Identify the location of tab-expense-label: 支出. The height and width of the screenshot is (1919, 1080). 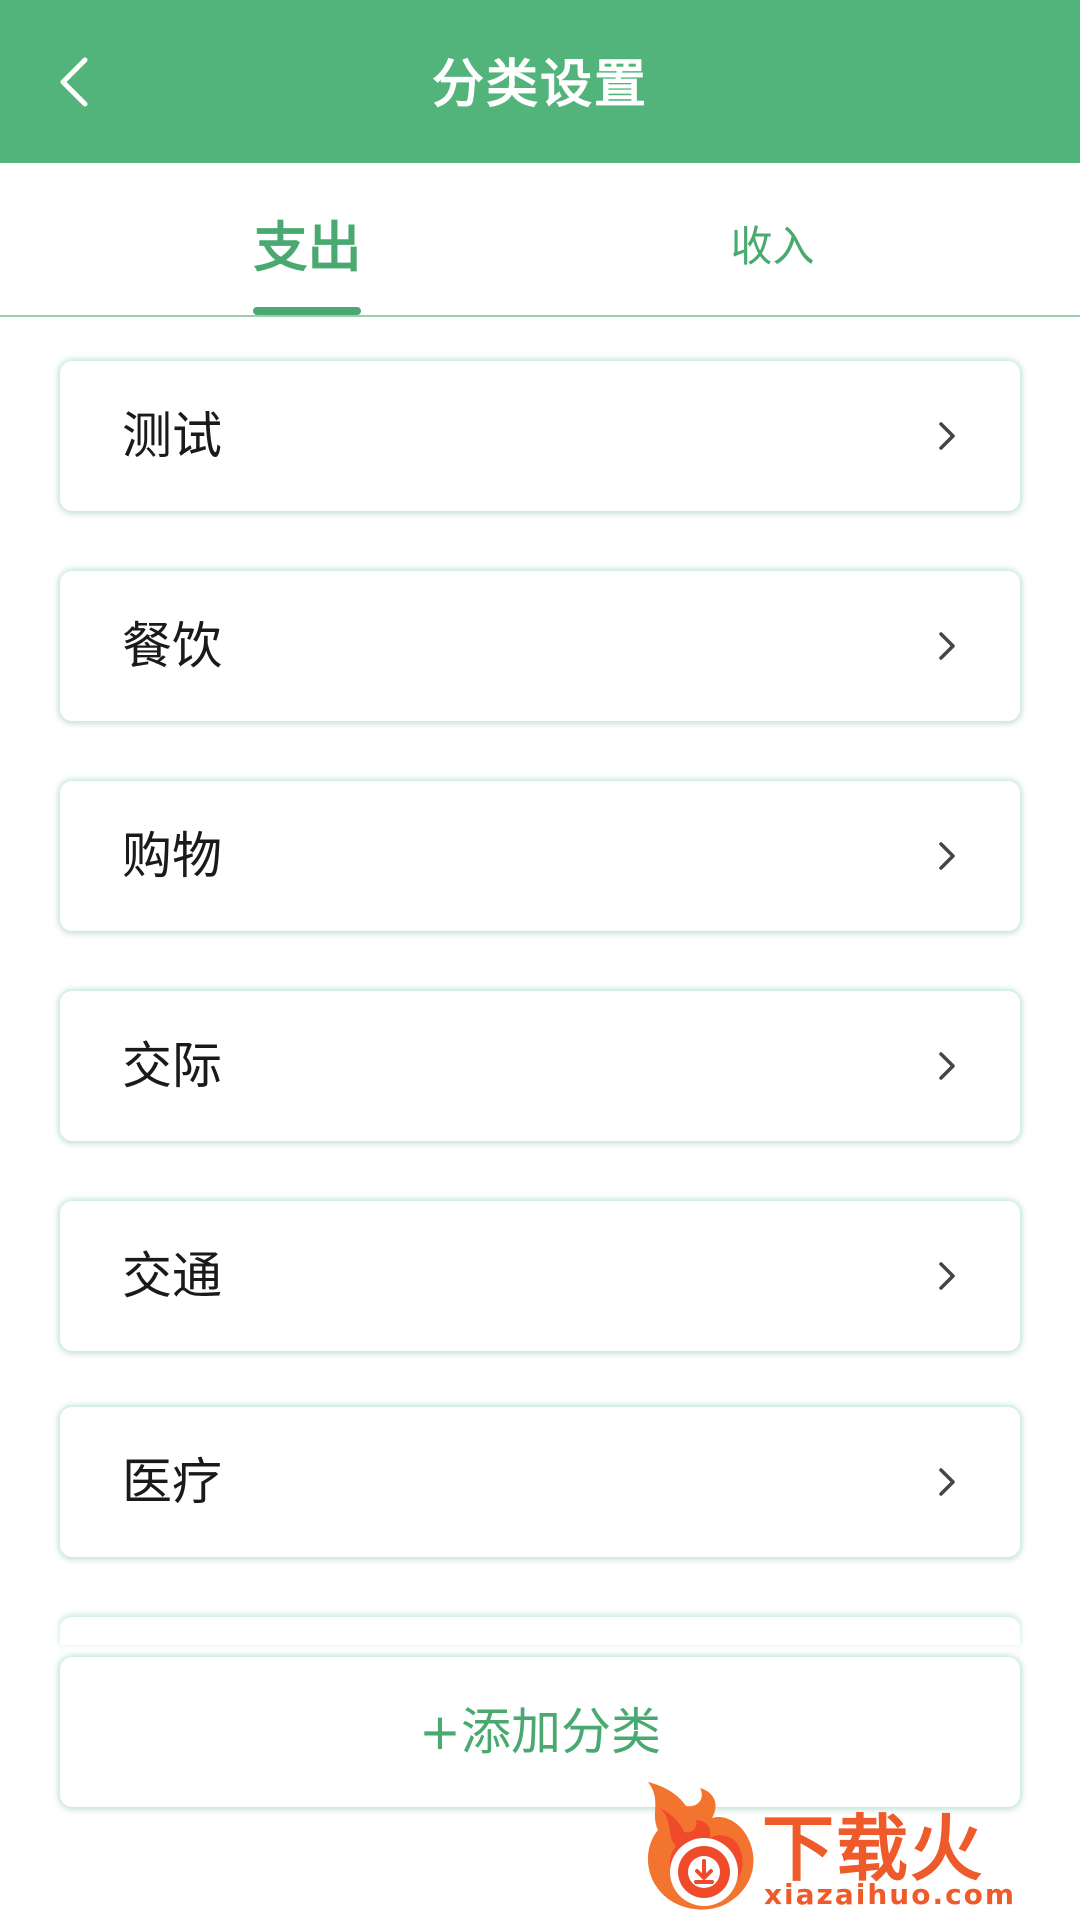
(307, 247).